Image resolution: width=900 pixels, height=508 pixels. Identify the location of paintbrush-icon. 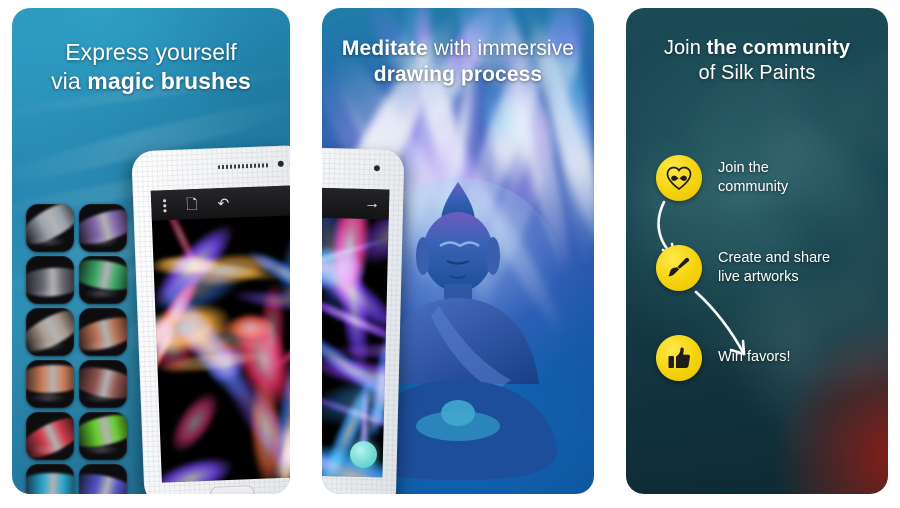
(679, 268).